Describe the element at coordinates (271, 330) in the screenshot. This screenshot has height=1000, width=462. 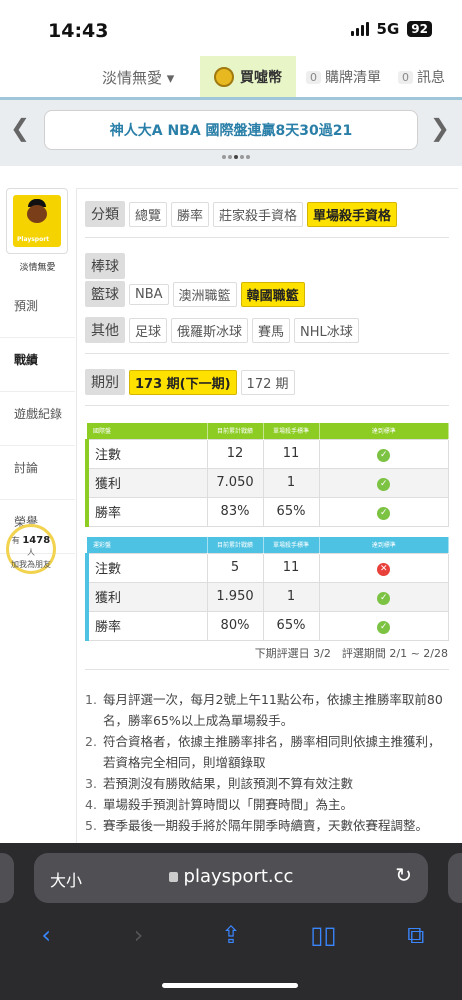
I see `filter-horse-racing: 賽馬` at that location.